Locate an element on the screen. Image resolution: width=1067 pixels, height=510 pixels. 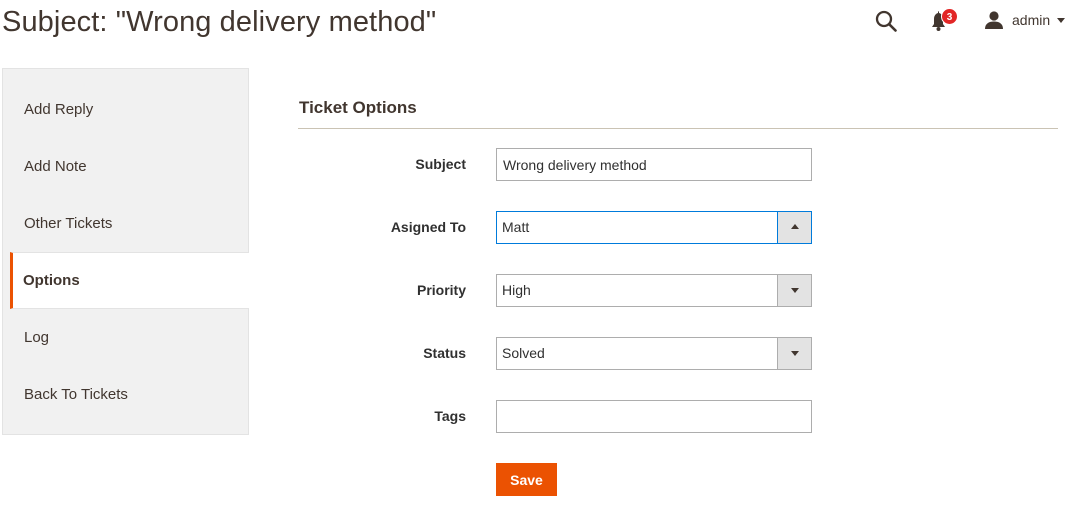
sidebar-item-add-note: Add Note is located at coordinates (125, 166).